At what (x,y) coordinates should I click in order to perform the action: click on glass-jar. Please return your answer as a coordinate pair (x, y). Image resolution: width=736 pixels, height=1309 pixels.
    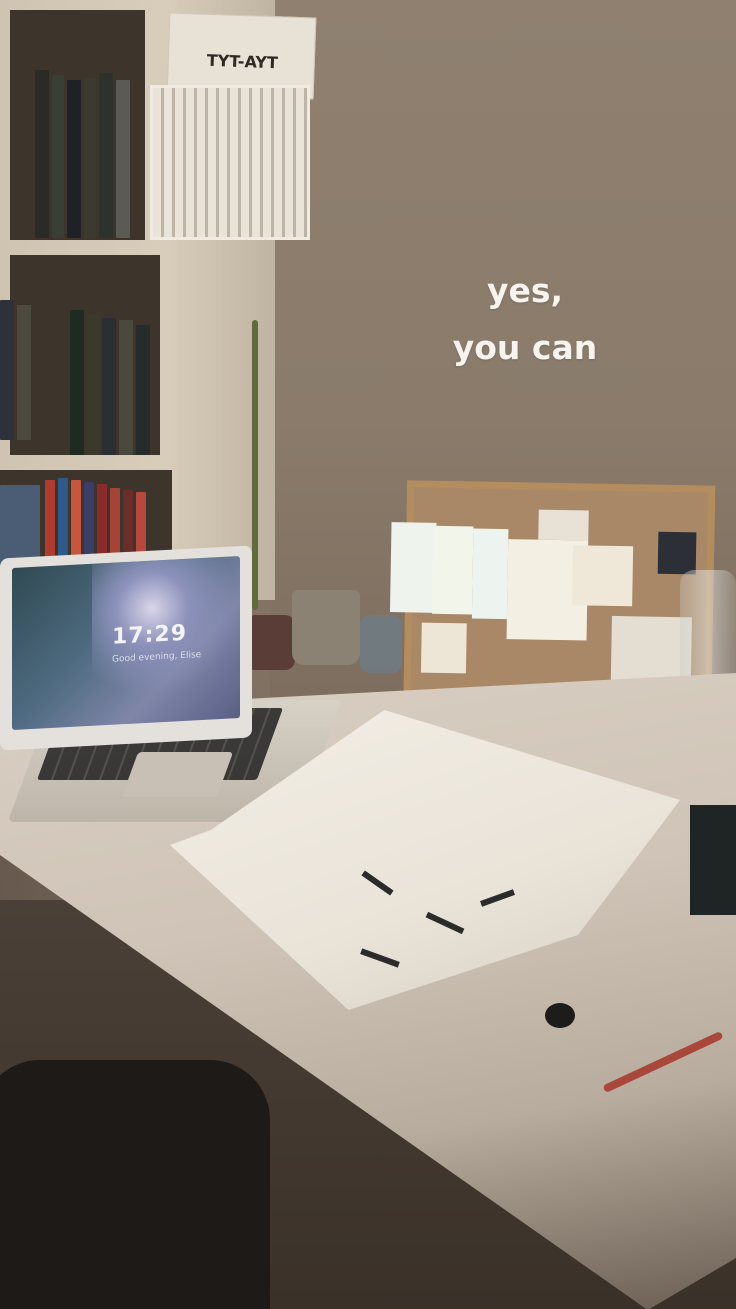
    Looking at the image, I should click on (381, 644).